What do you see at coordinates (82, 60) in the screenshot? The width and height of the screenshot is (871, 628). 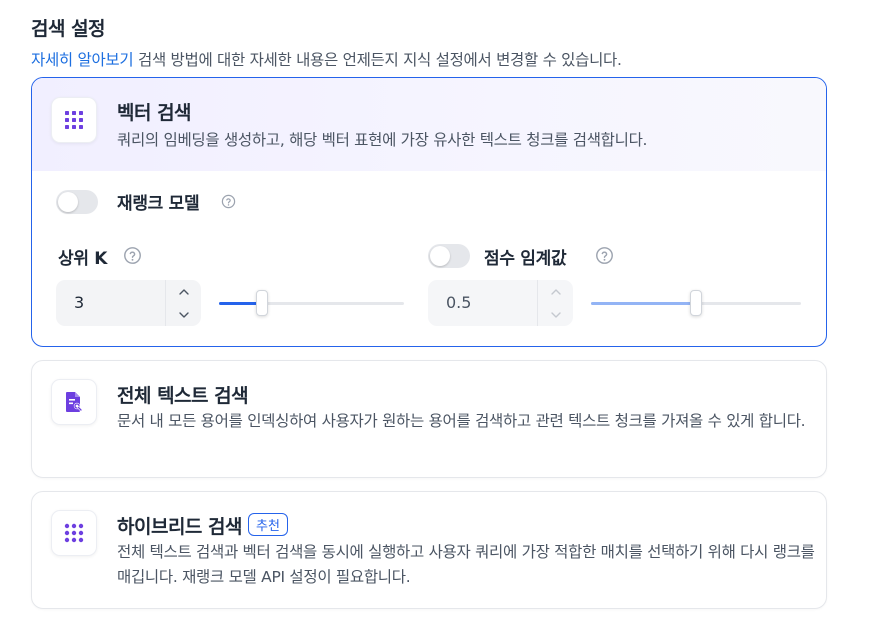 I see `learn-more-link: 자세히 알아보기` at bounding box center [82, 60].